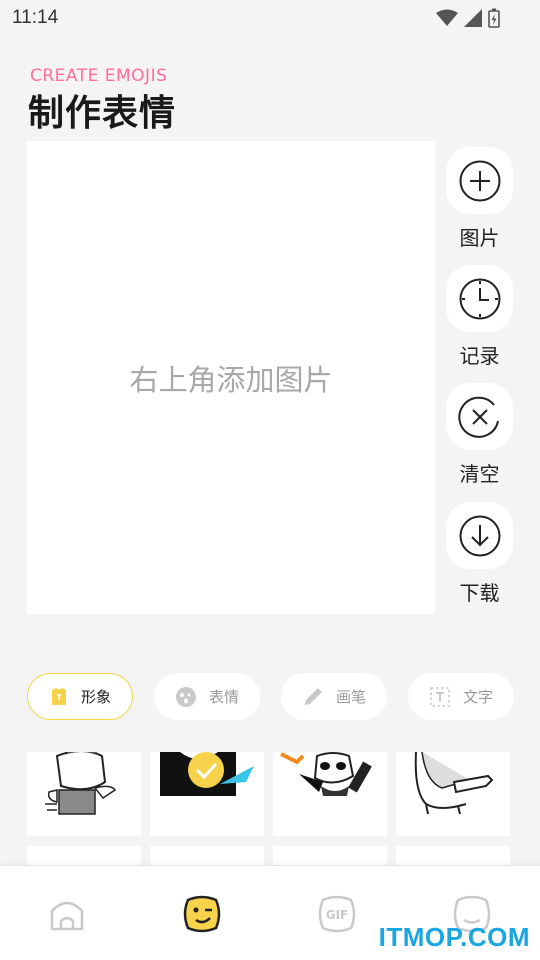  I want to click on sticker-item-selected, so click(207, 794).